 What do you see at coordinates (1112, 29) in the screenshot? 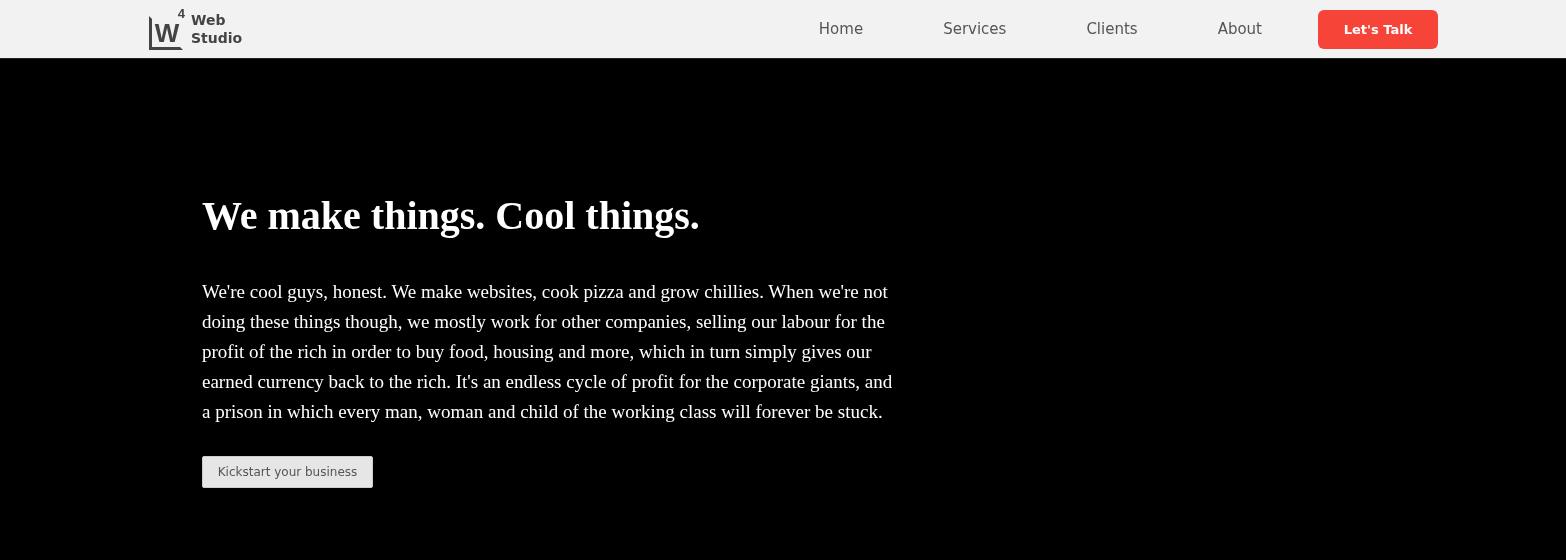
I see `nav-link: Clients` at bounding box center [1112, 29].